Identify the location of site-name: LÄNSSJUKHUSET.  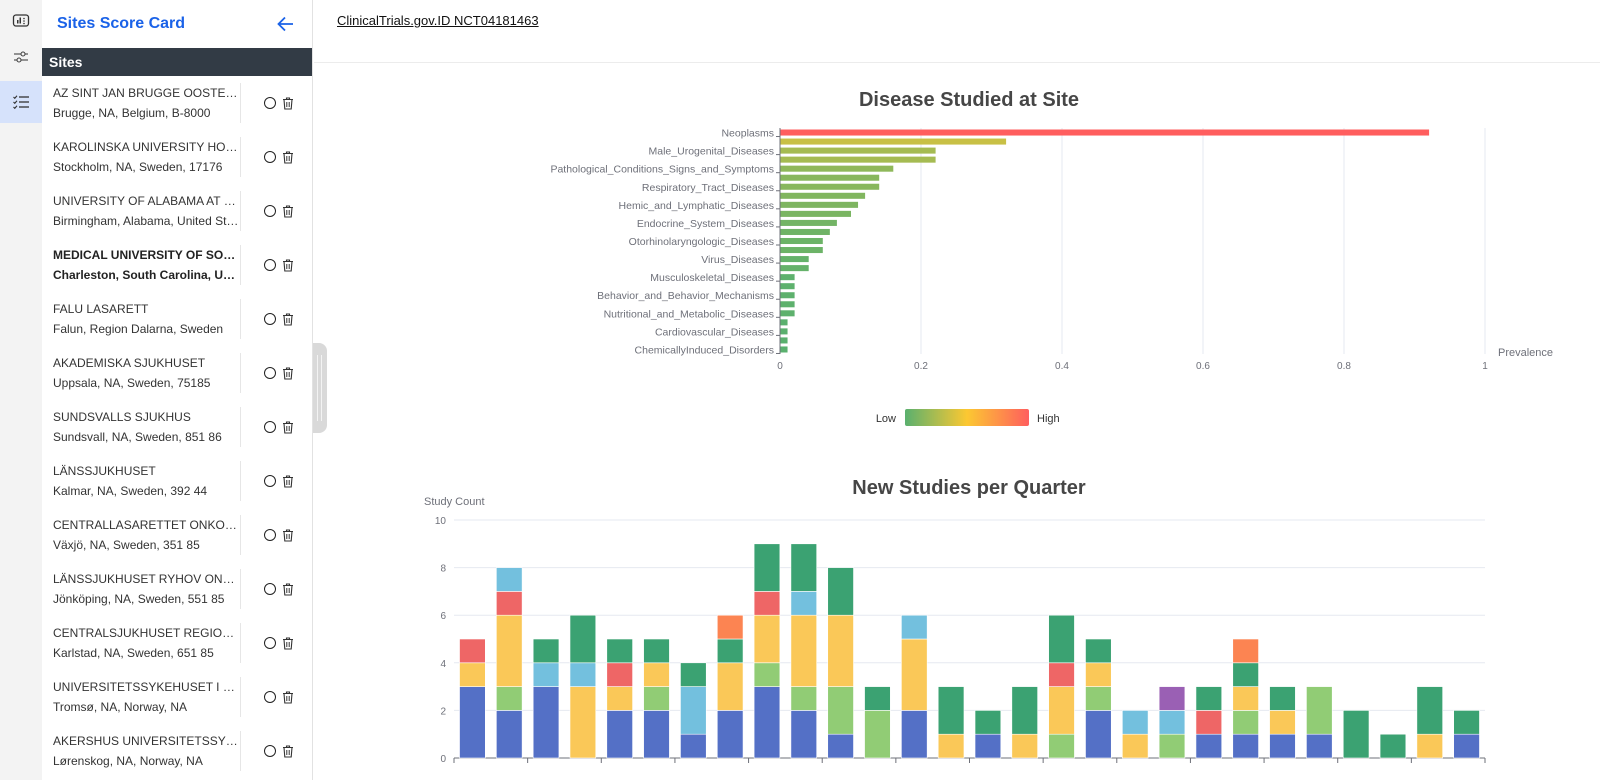
(104, 471).